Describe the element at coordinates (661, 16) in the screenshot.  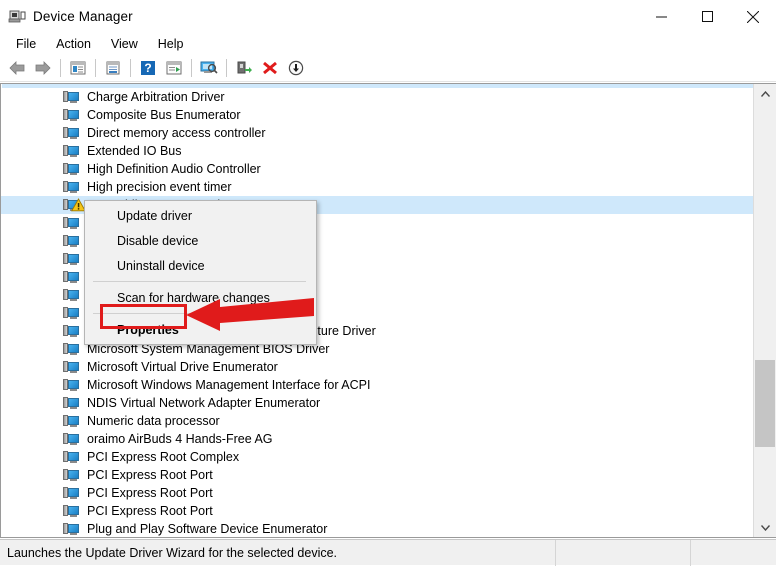
I see `minimize-button` at that location.